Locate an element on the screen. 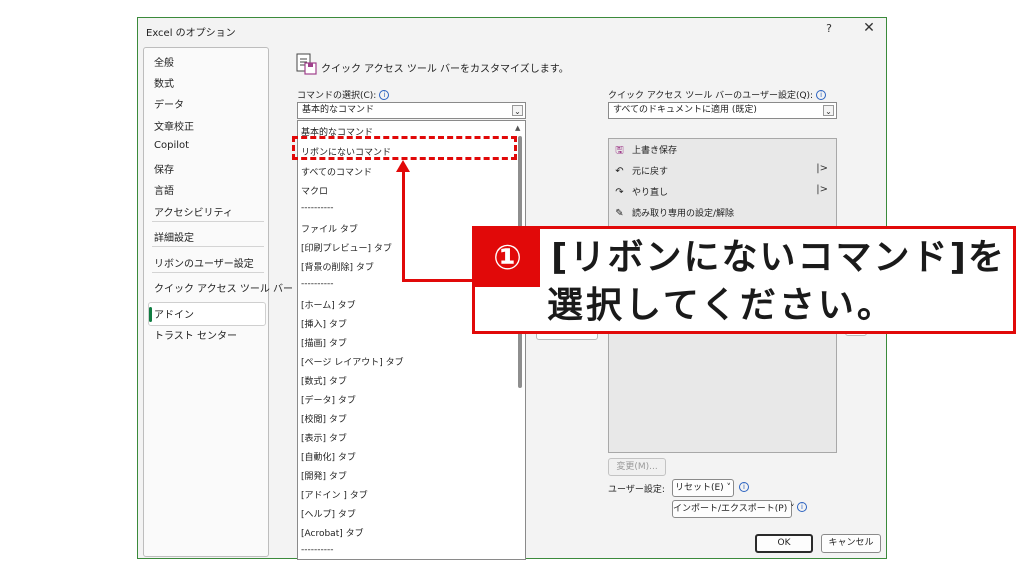 Image resolution: width=1024 pixels, height=576 pixels. instruction-callout: ① [リボンにないコマンド]を 選択してください。 is located at coordinates (744, 280).